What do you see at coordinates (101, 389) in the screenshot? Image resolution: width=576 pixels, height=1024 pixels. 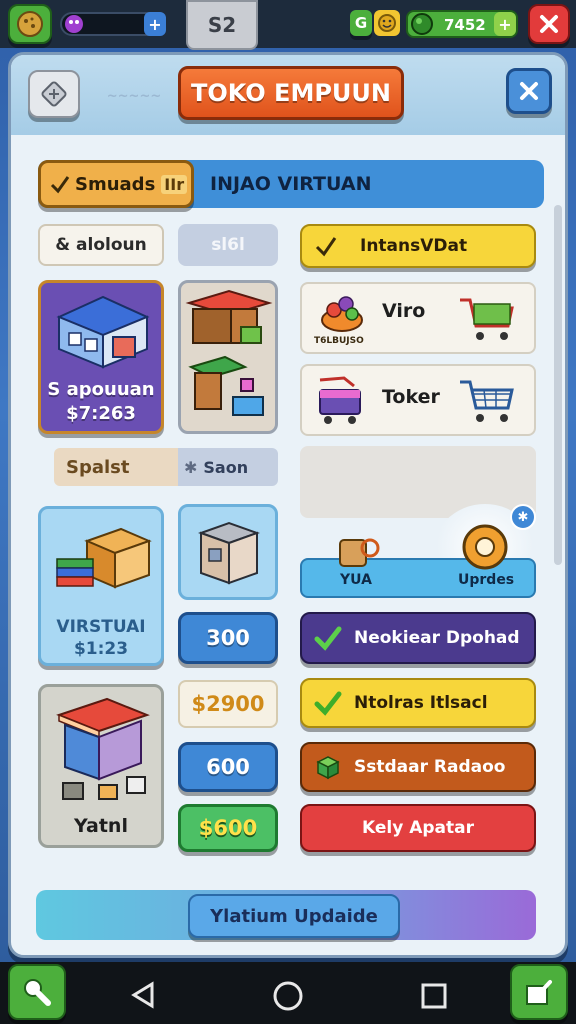 I see `shop-card-name: S apouuan` at bounding box center [101, 389].